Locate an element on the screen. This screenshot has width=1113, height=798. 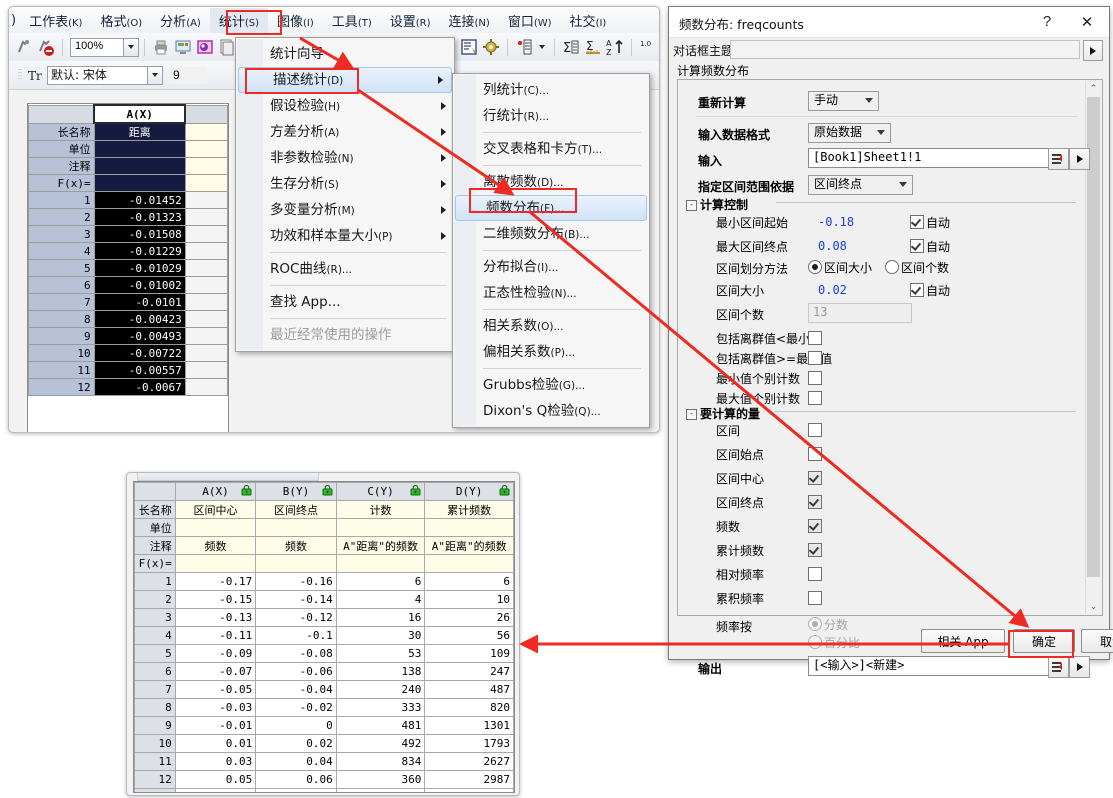
max-separate-checkbox is located at coordinates (815, 398).